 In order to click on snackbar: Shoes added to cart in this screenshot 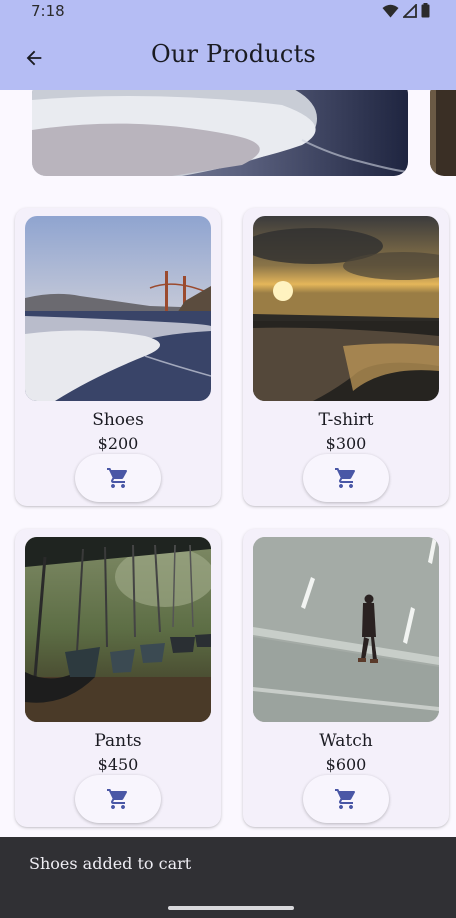, I will do `click(228, 877)`.